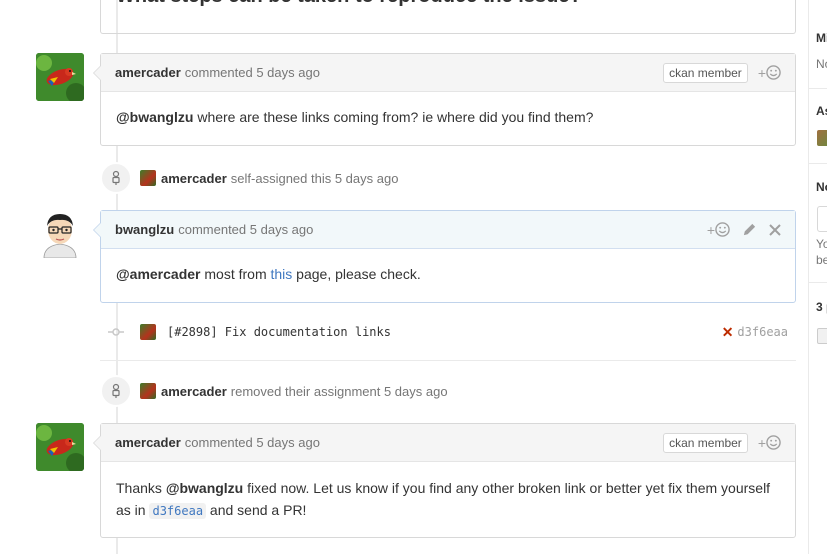 This screenshot has width=827, height=554. I want to click on sidebar-notifications-label: No, so click(821, 187).